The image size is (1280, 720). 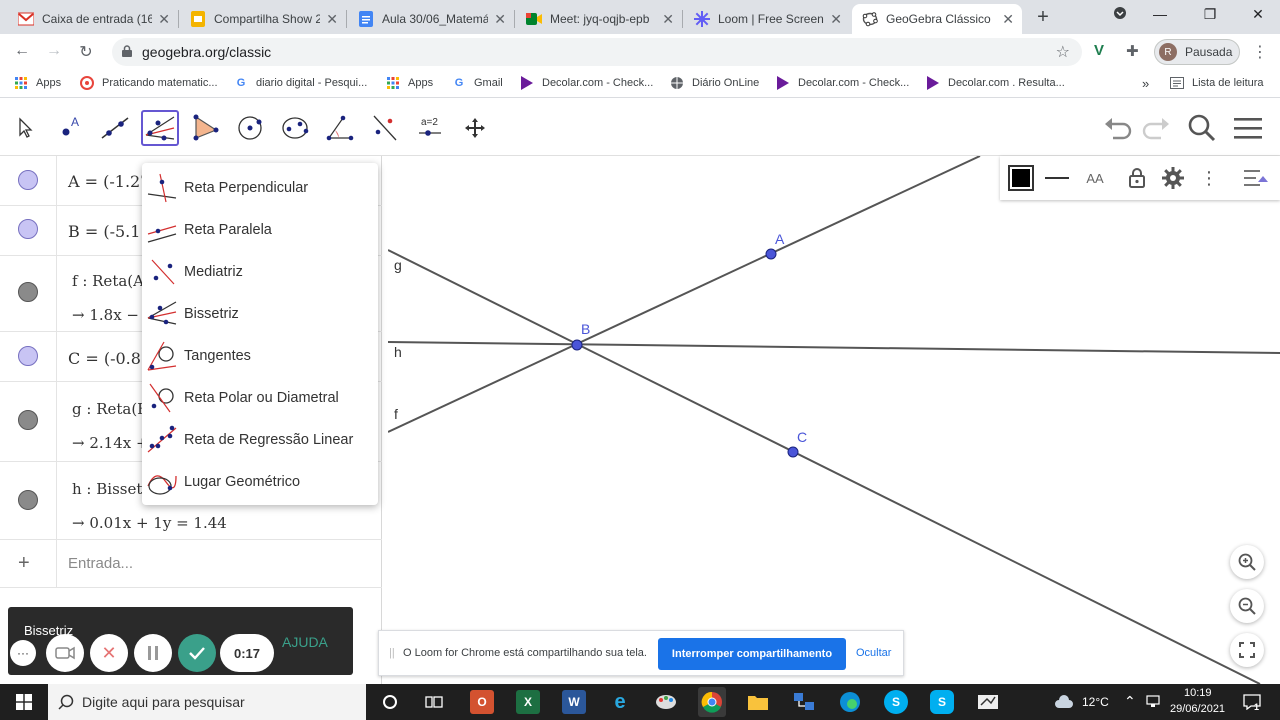 What do you see at coordinates (260, 314) in the screenshot?
I see `menu-item-bissetriz: Bissetriz` at bounding box center [260, 314].